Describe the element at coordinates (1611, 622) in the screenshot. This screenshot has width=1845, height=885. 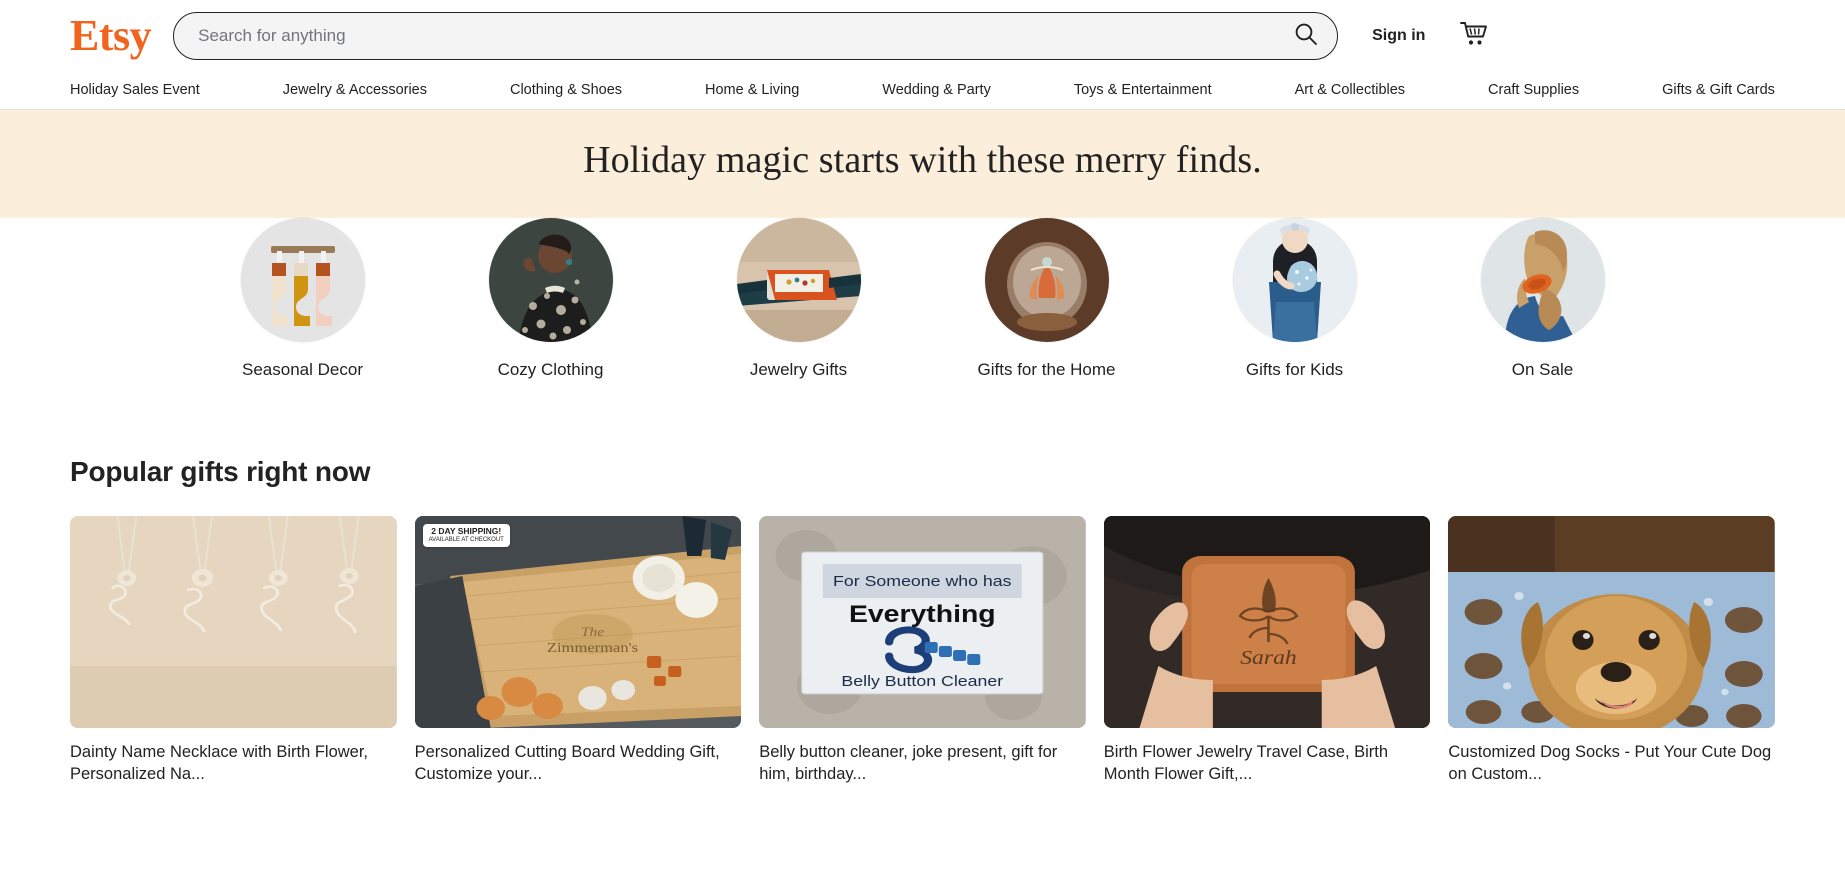
I see `product-image-custom-dog-socks` at that location.